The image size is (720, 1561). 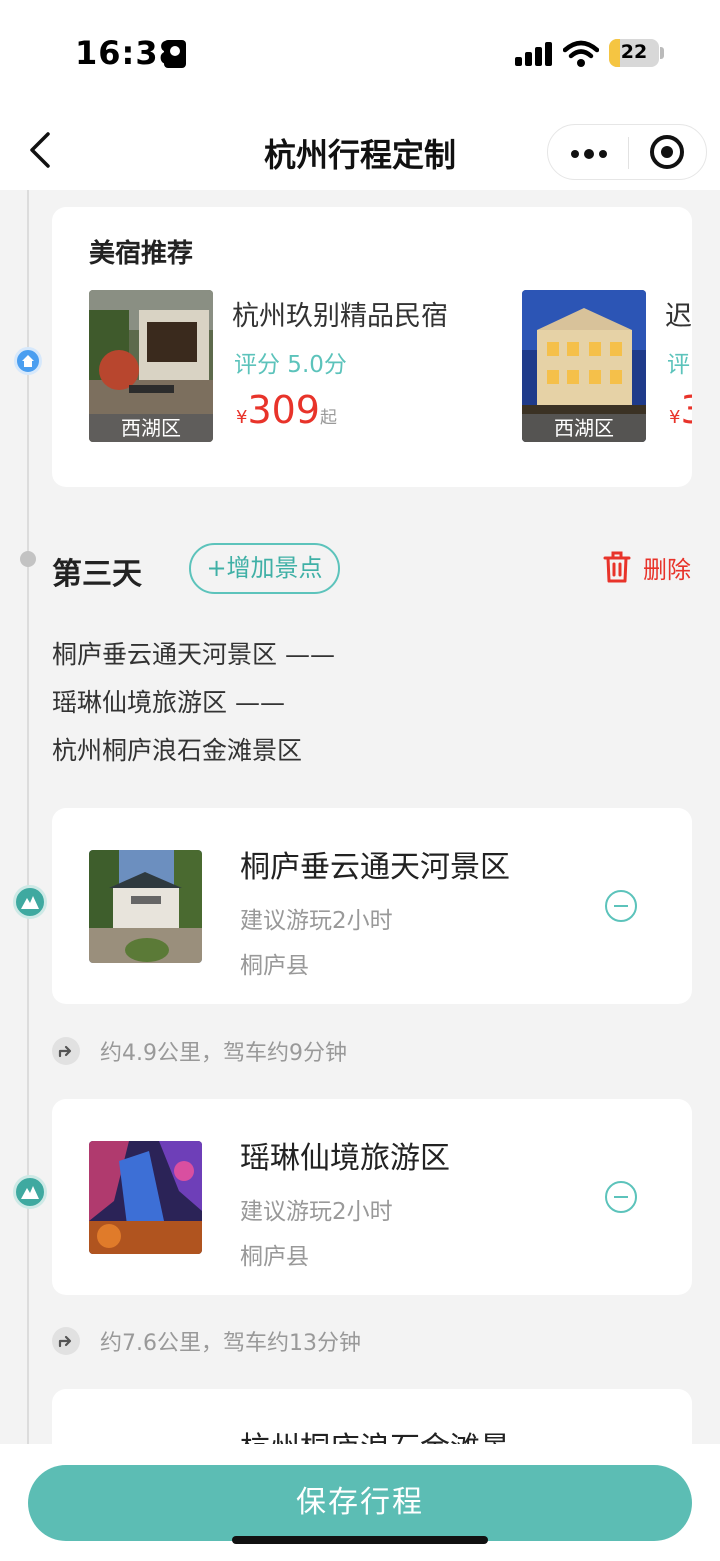 I want to click on hotel-name: 迟, so click(x=678, y=316).